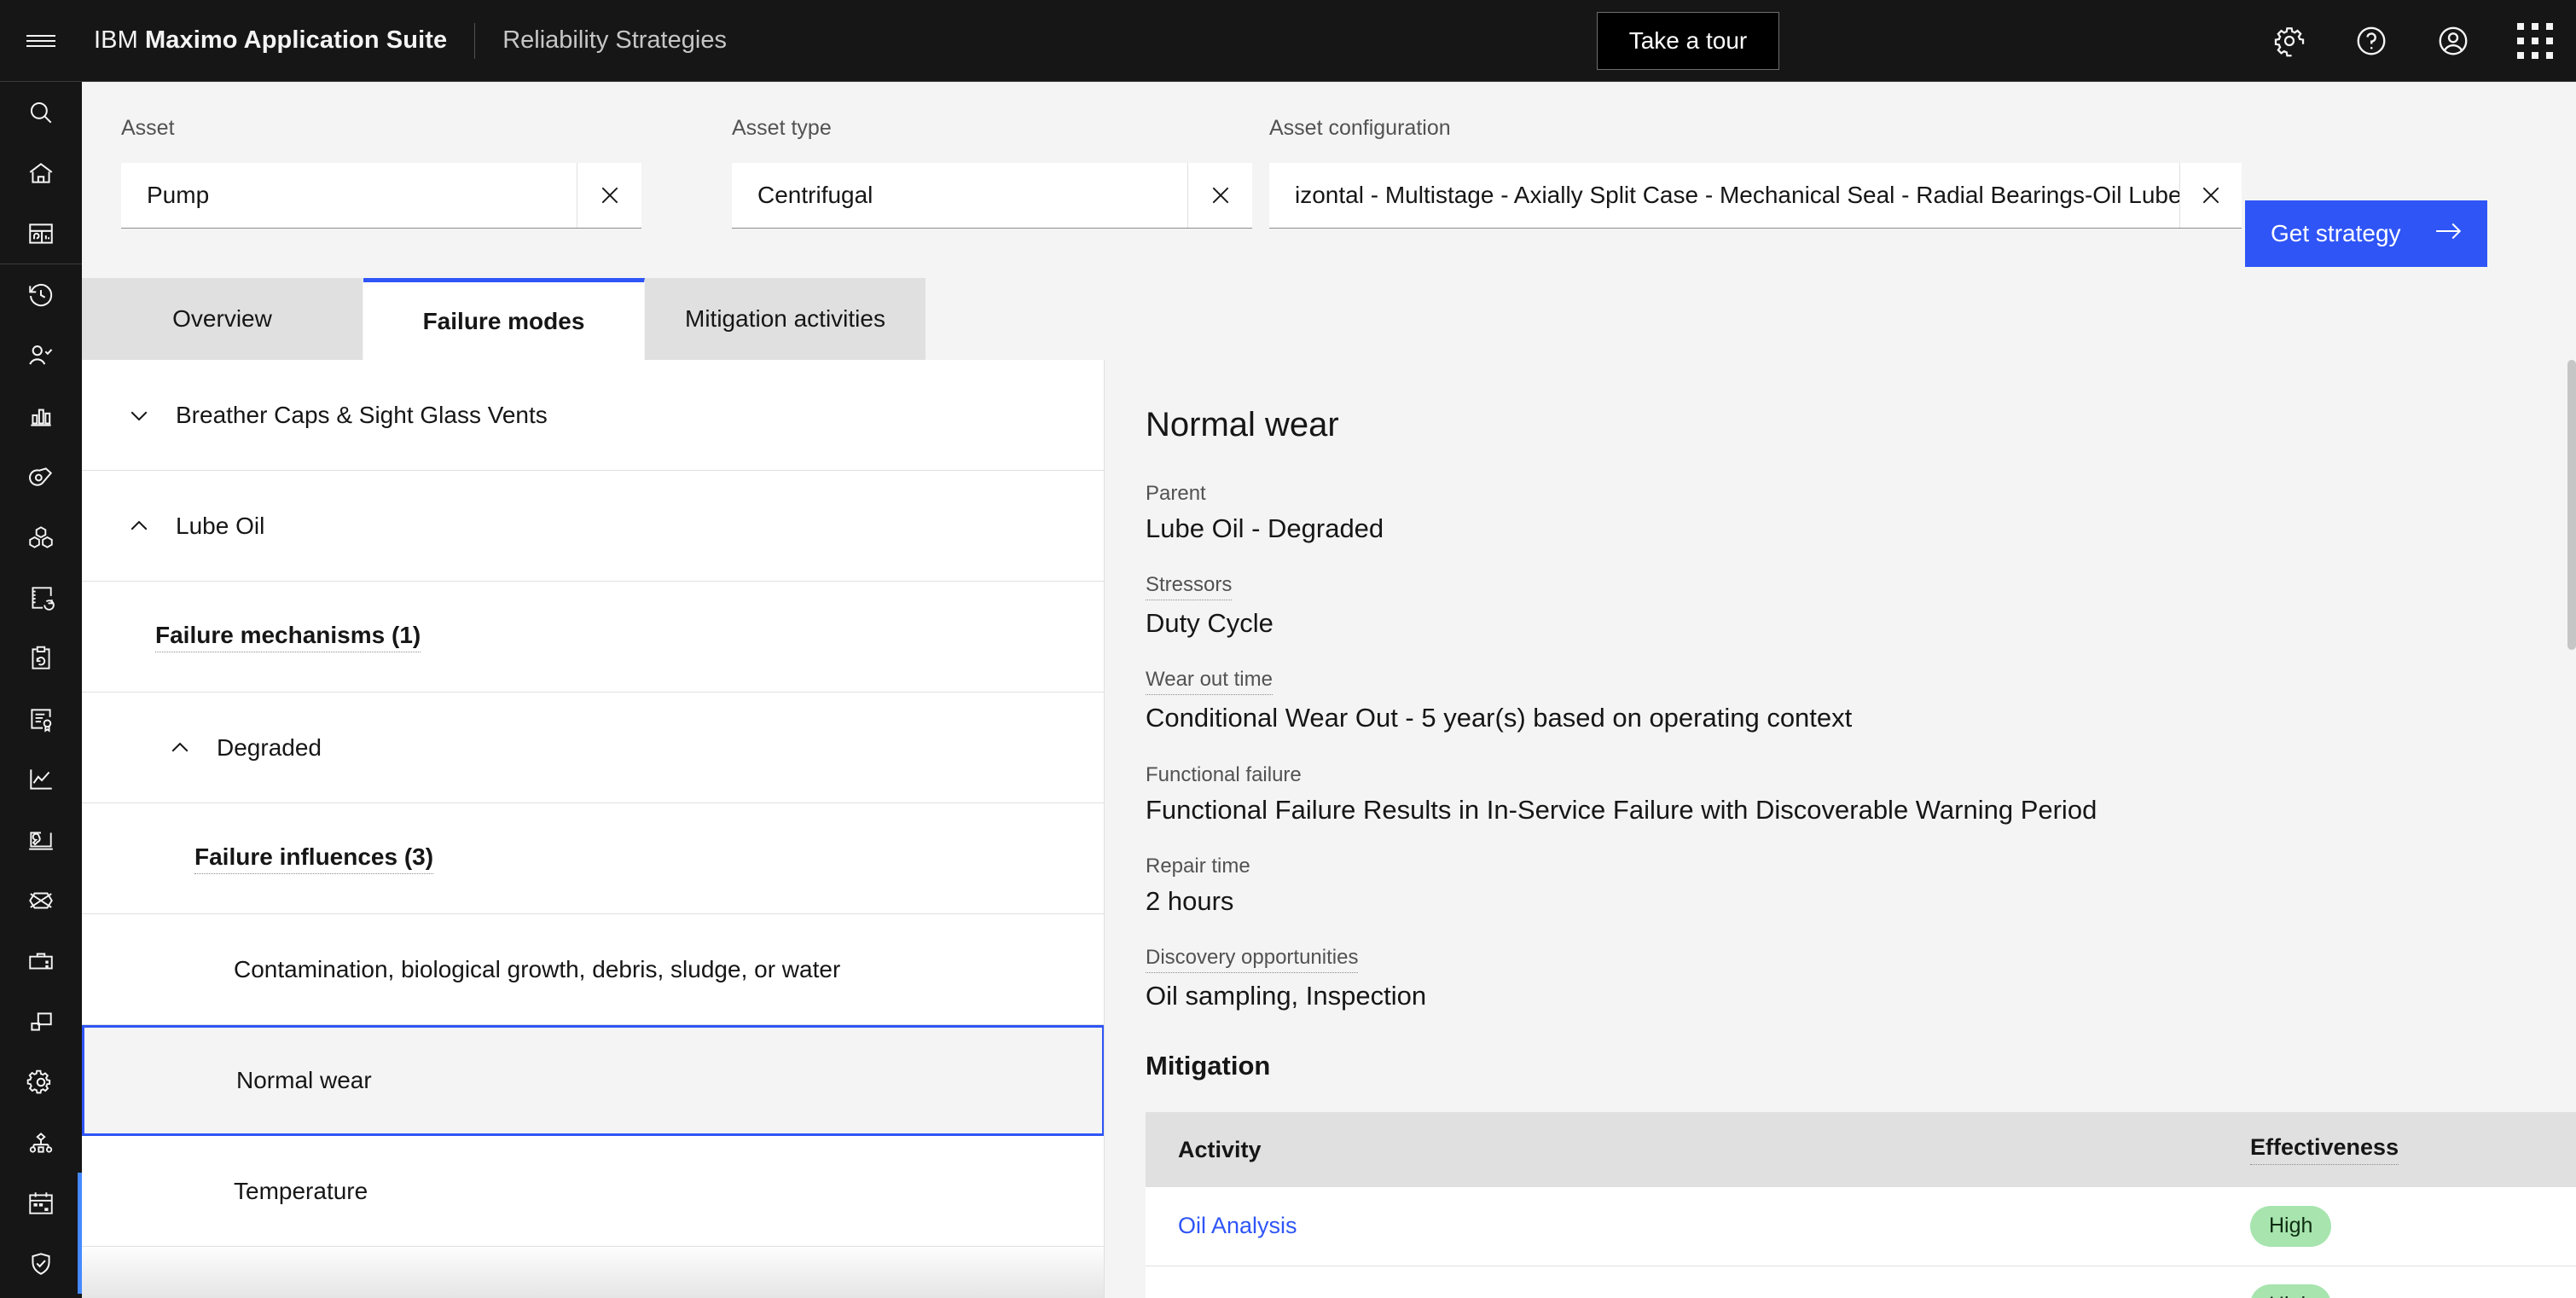  Describe the element at coordinates (222, 319) in the screenshot. I see `tab-overview: Overview` at that location.